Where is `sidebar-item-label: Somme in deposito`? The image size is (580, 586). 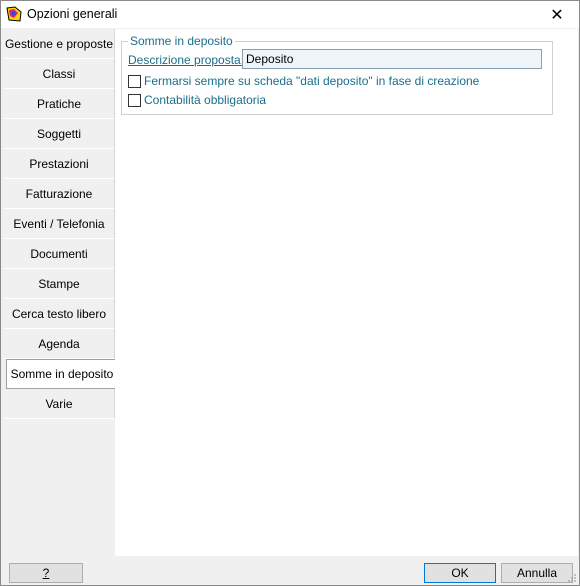 sidebar-item-label: Somme in deposito is located at coordinates (62, 374).